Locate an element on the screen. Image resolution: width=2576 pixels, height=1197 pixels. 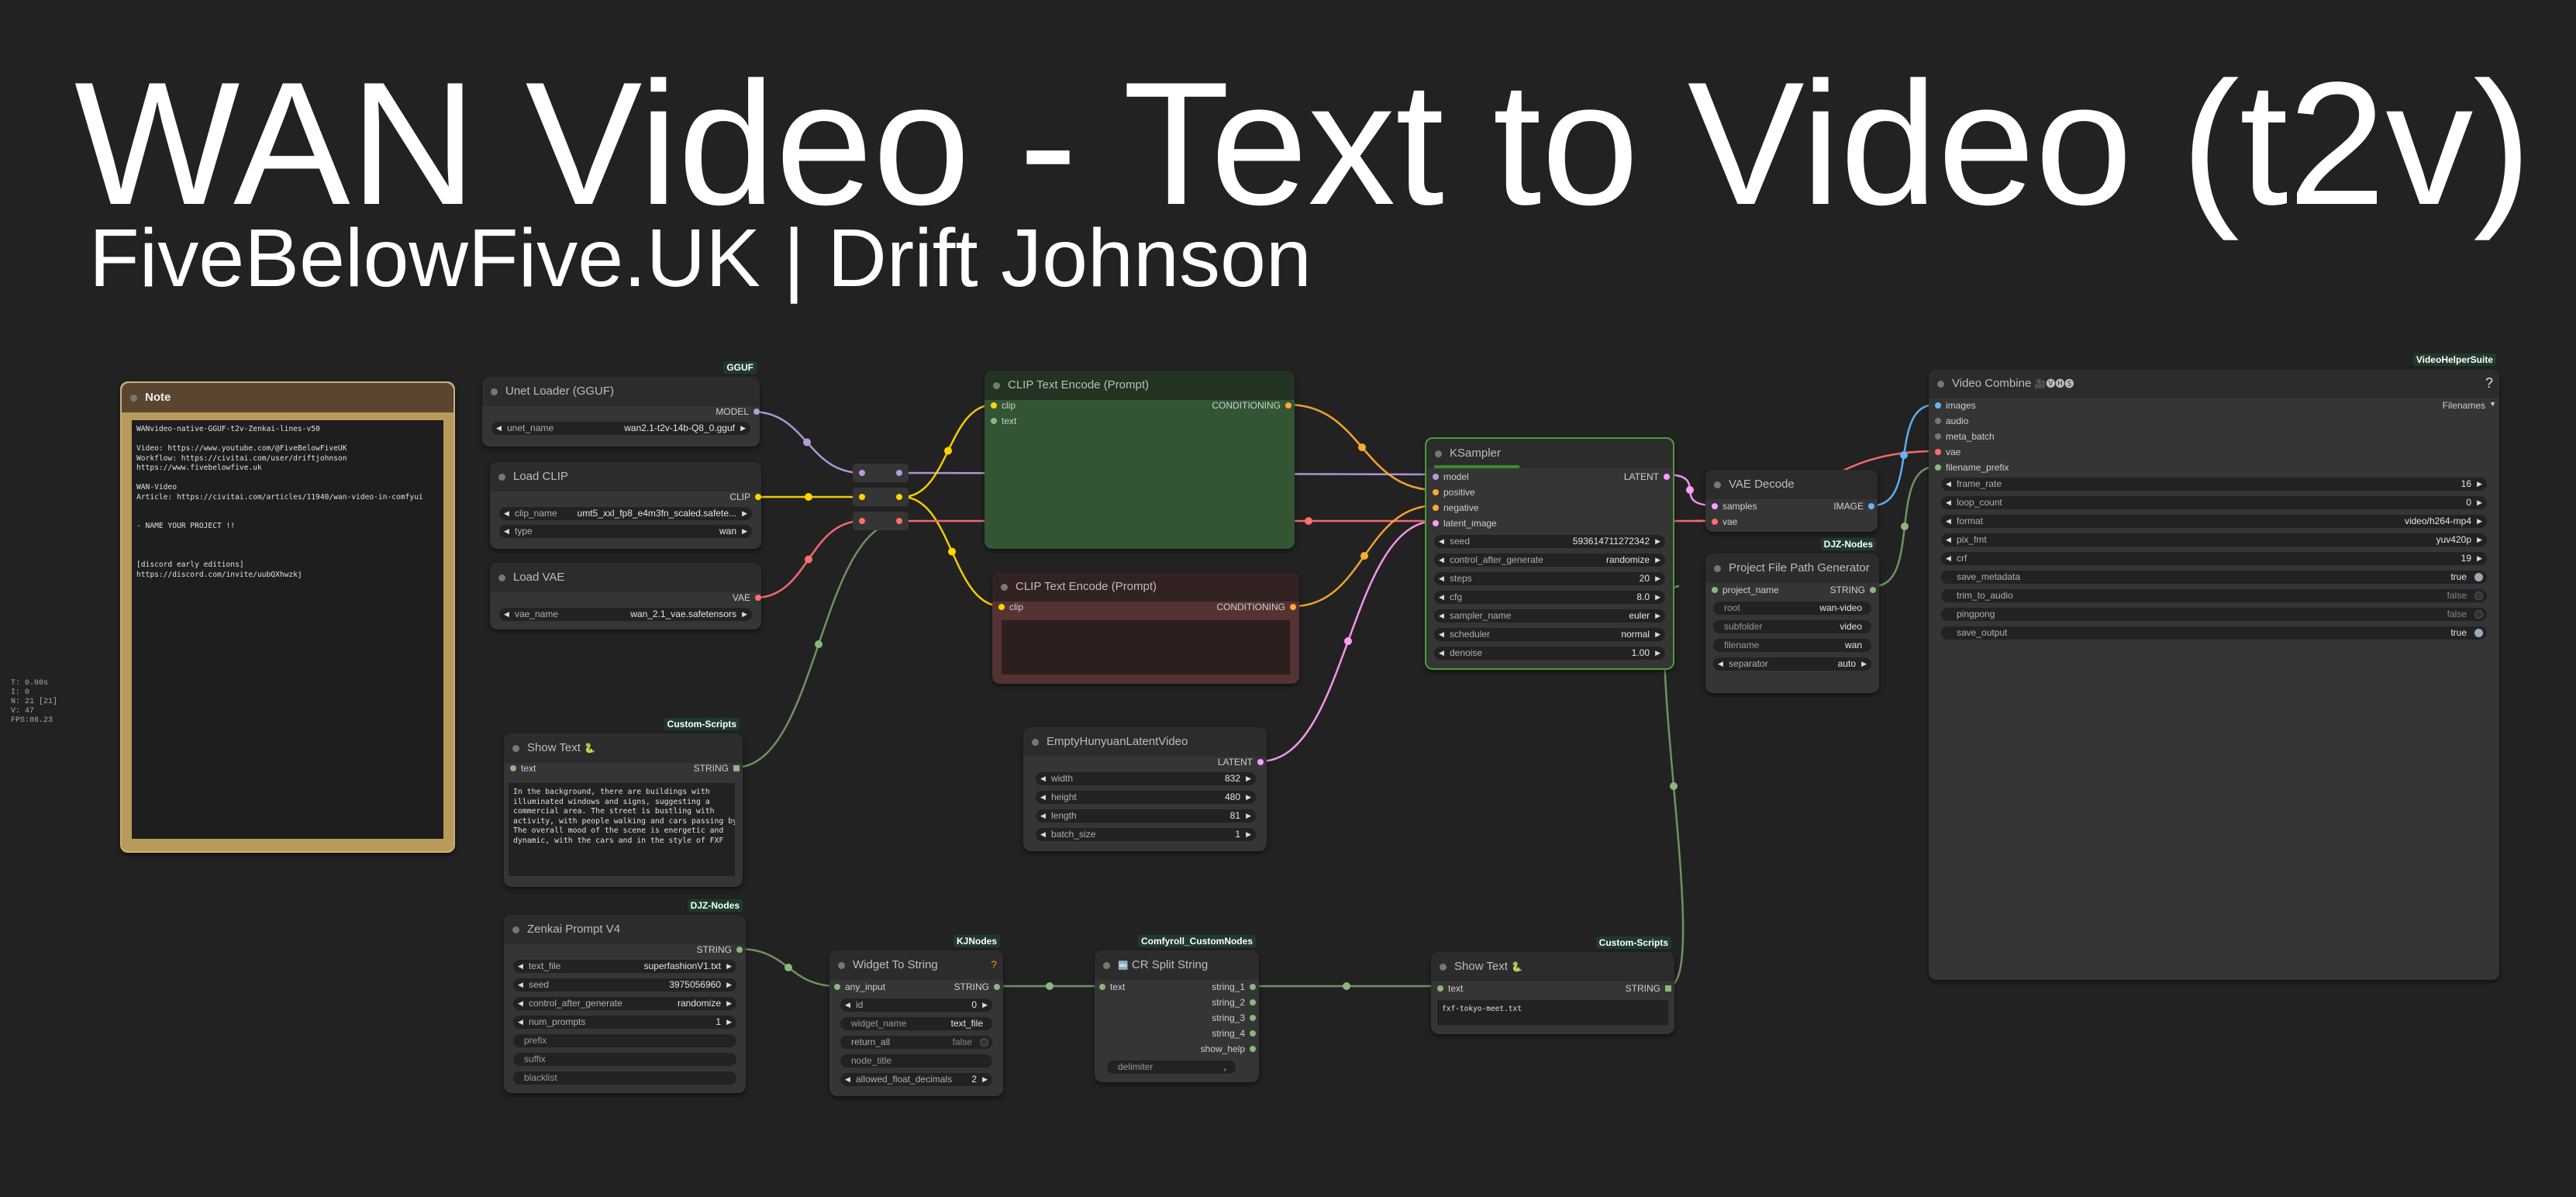
wire-midpoint-string is located at coordinates (788, 967).